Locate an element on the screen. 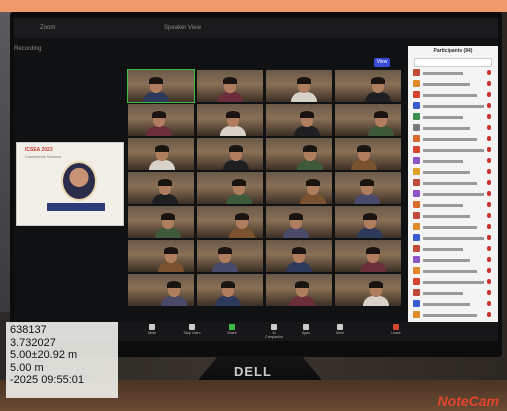  view-button: View is located at coordinates (382, 62).